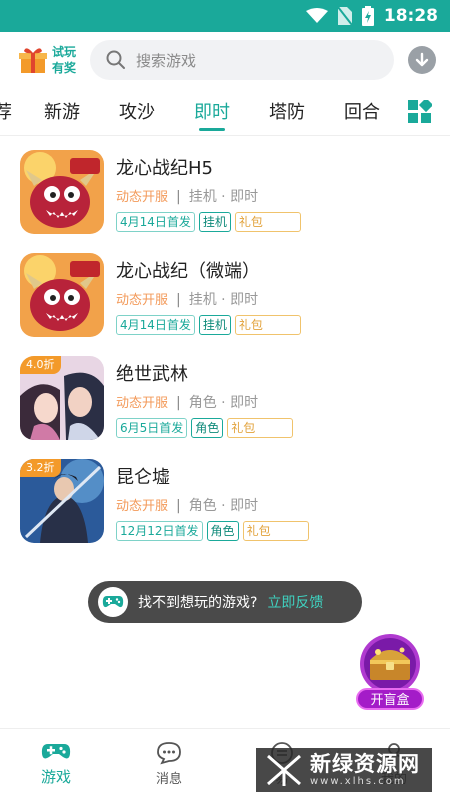 Image resolution: width=450 pixels, height=800 pixels. Describe the element at coordinates (390, 664) in the screenshot. I see `treasure-chest-icon` at that location.